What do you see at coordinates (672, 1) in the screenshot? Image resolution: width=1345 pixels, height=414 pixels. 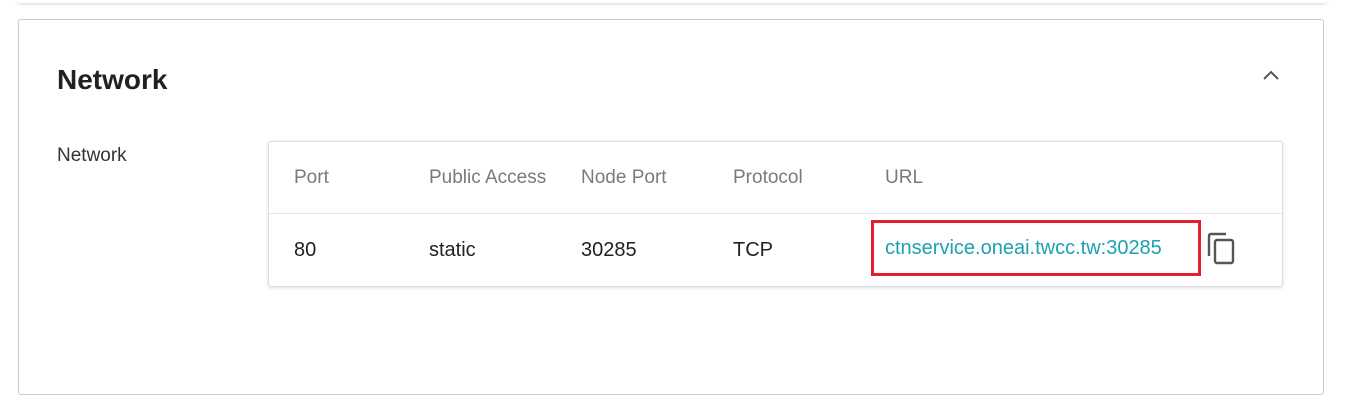 I see `previous-card-edge` at bounding box center [672, 1].